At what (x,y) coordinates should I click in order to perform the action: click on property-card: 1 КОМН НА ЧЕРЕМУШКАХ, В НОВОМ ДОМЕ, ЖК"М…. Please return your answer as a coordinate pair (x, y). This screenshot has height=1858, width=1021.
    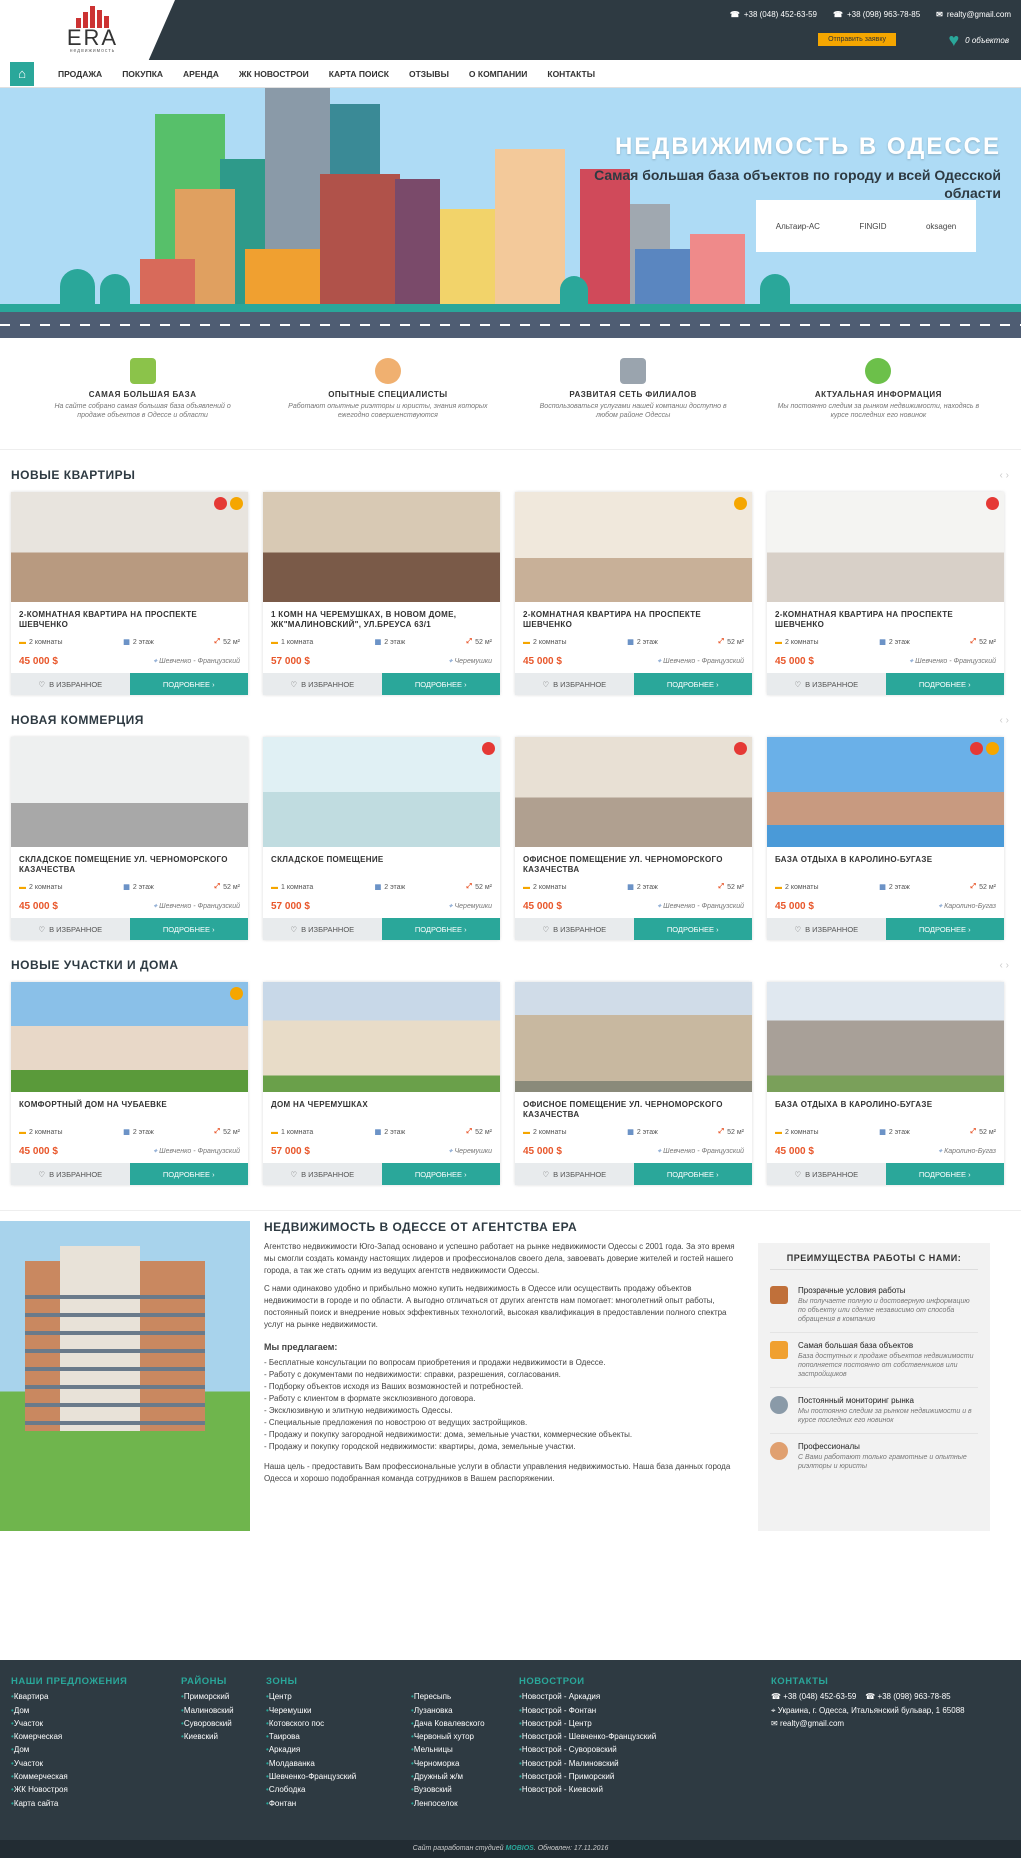
    Looking at the image, I should click on (381, 593).